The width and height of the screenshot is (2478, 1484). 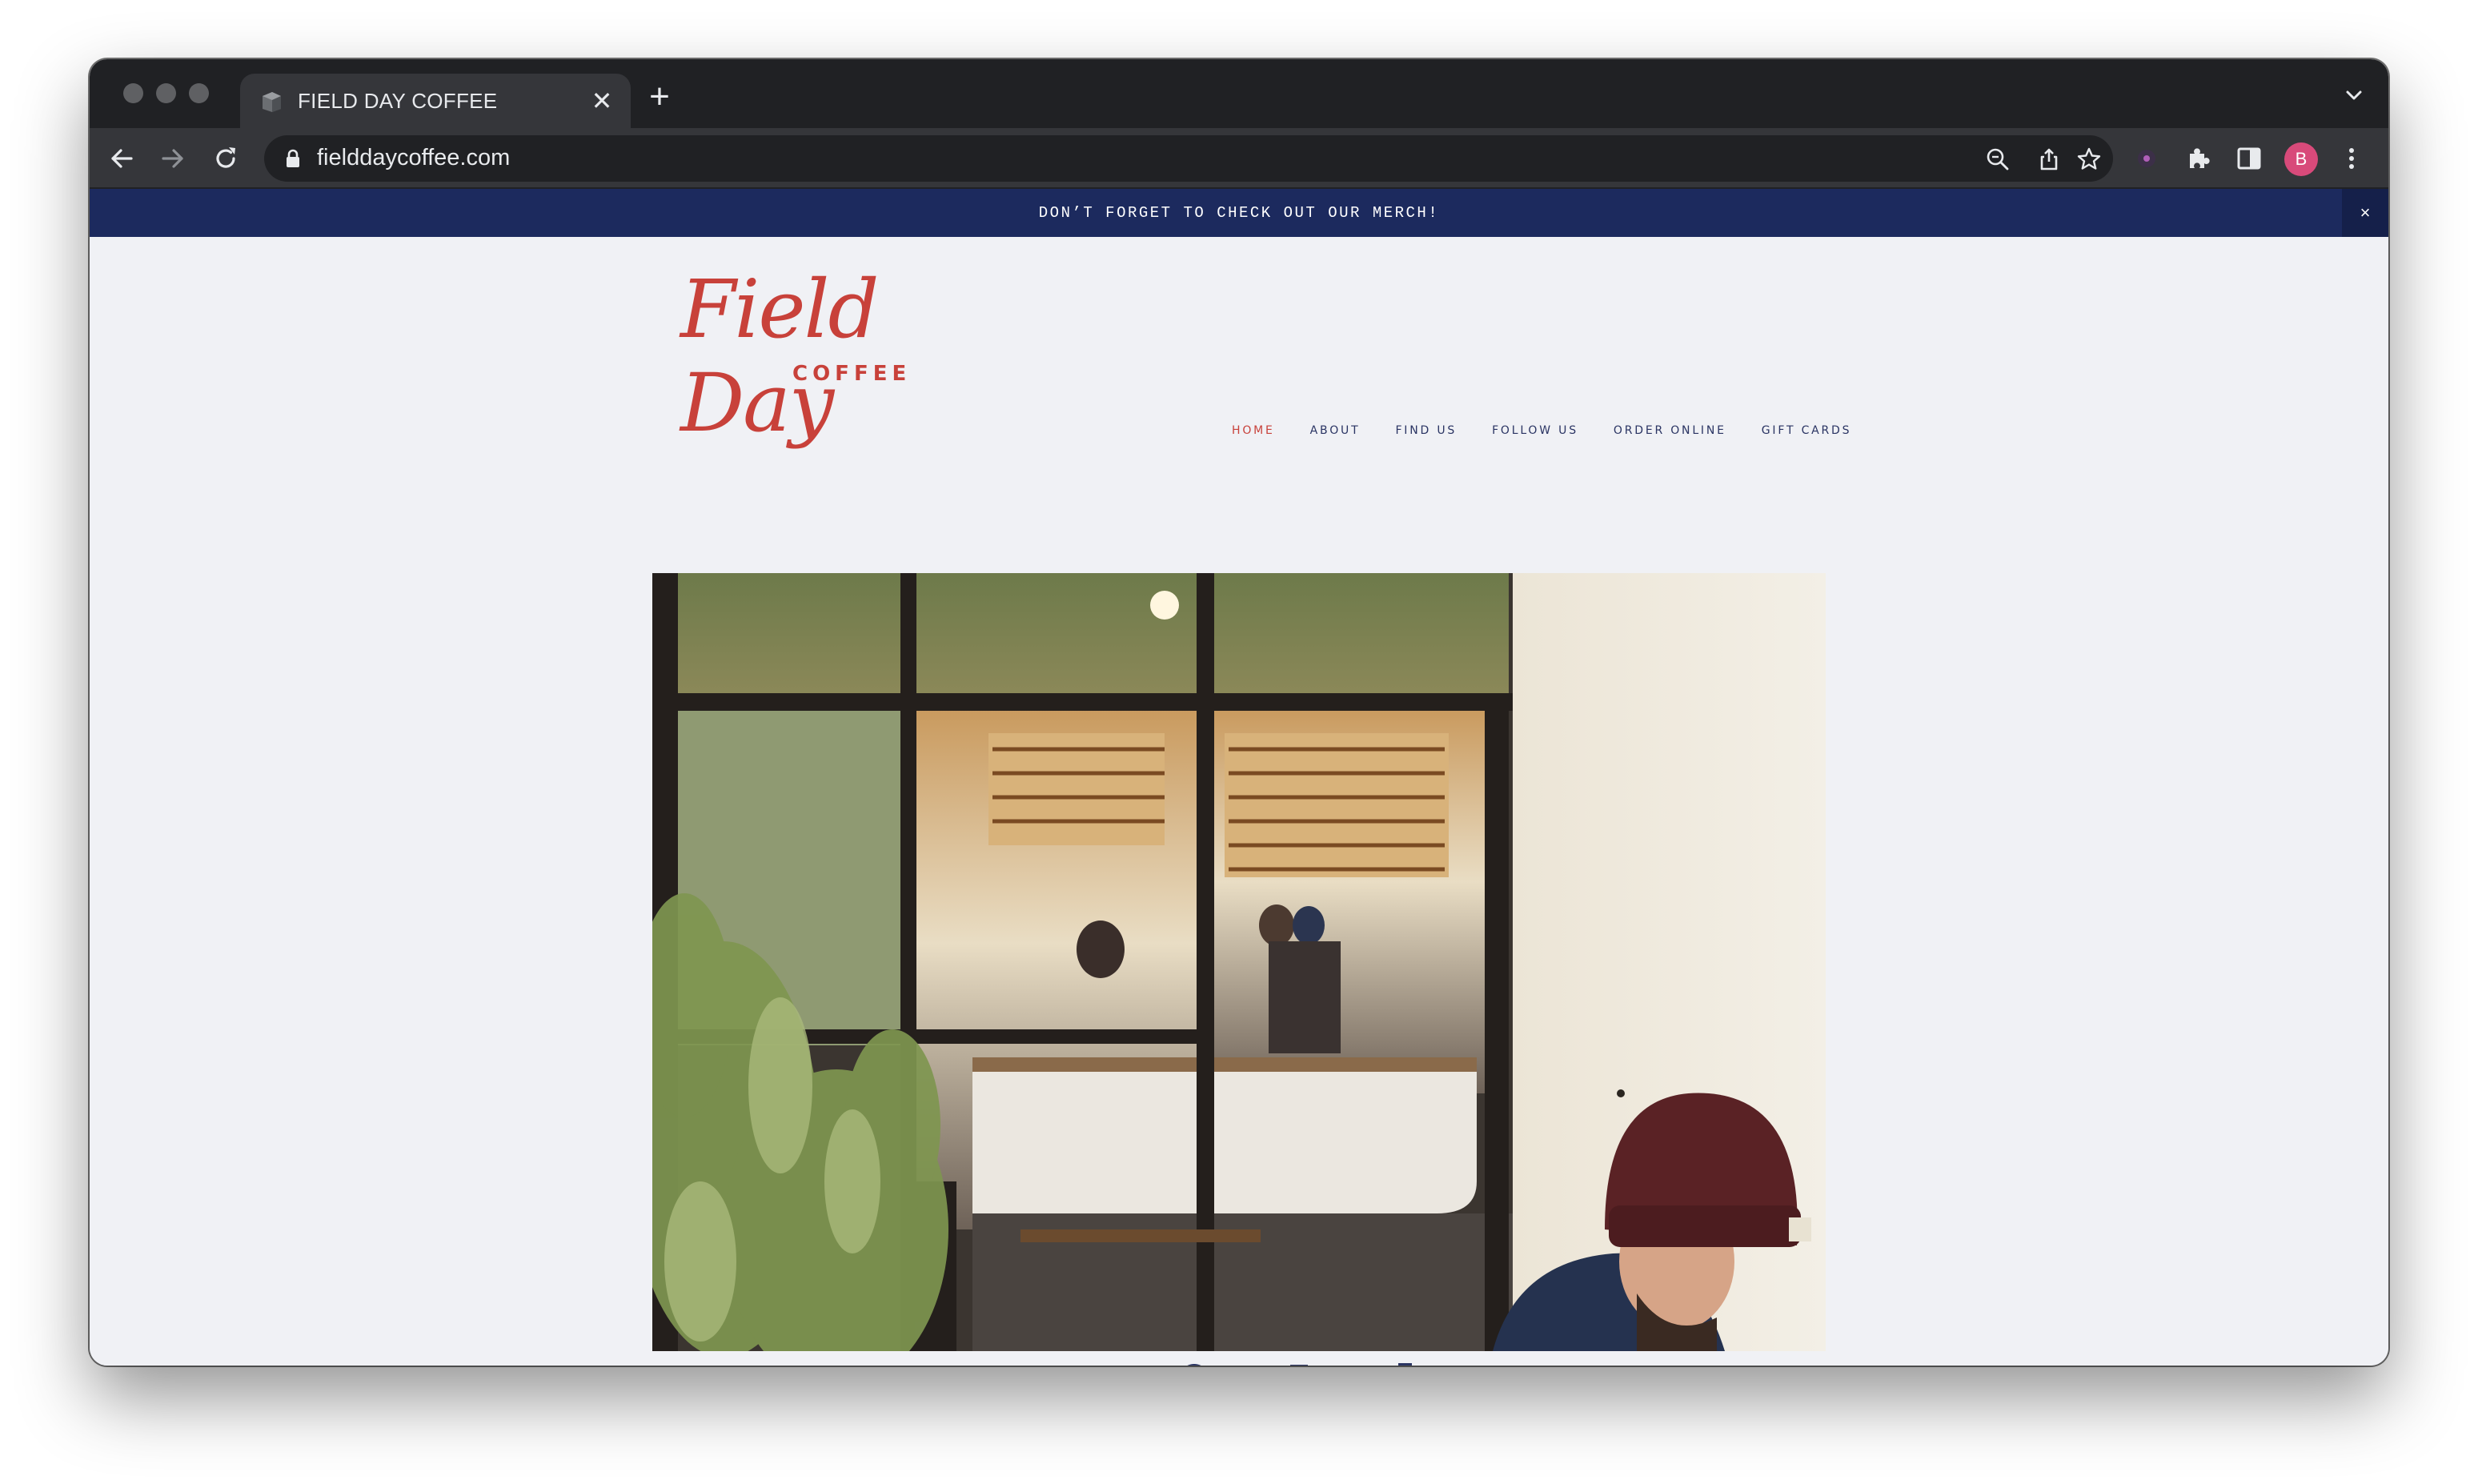 What do you see at coordinates (2365, 213) in the screenshot?
I see `announcement-close-button: ×` at bounding box center [2365, 213].